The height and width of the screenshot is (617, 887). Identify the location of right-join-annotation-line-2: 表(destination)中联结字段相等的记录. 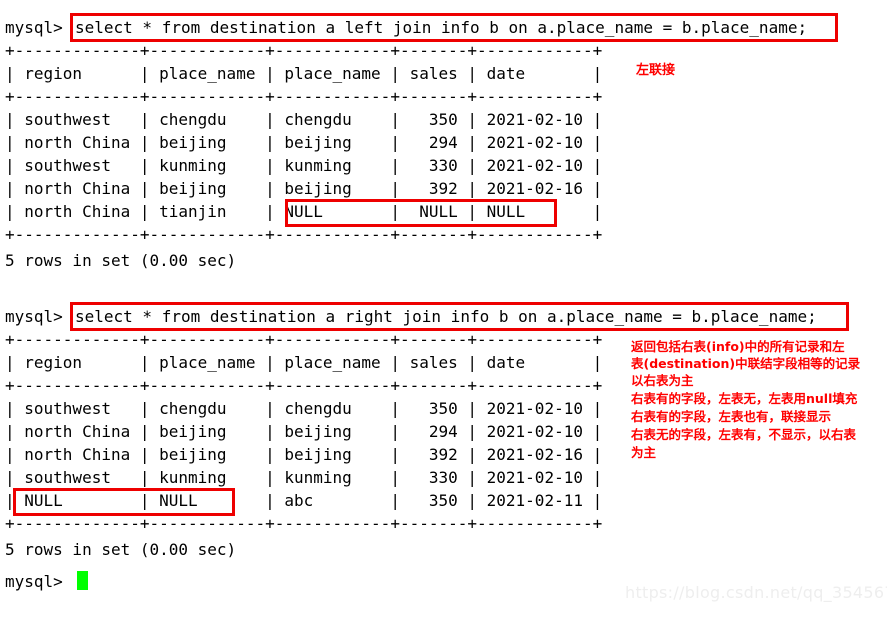
(746, 363).